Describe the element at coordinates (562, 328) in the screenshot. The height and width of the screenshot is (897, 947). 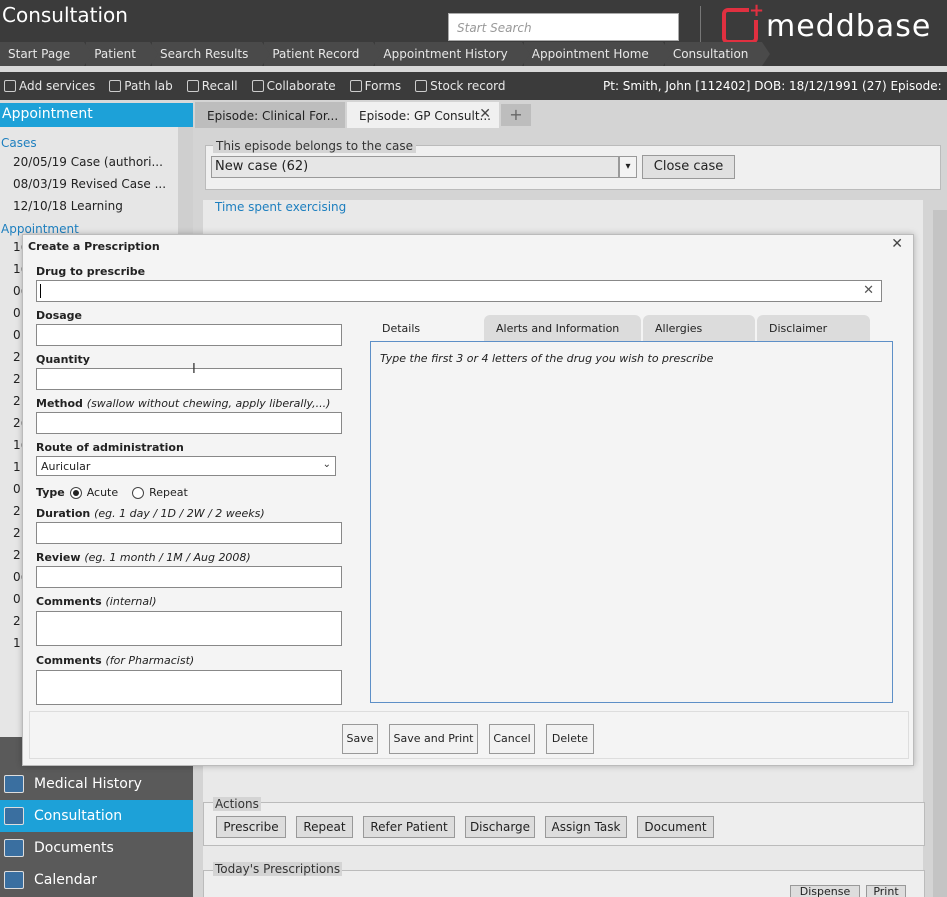
I see `tab-alerts: Alerts and Information` at that location.